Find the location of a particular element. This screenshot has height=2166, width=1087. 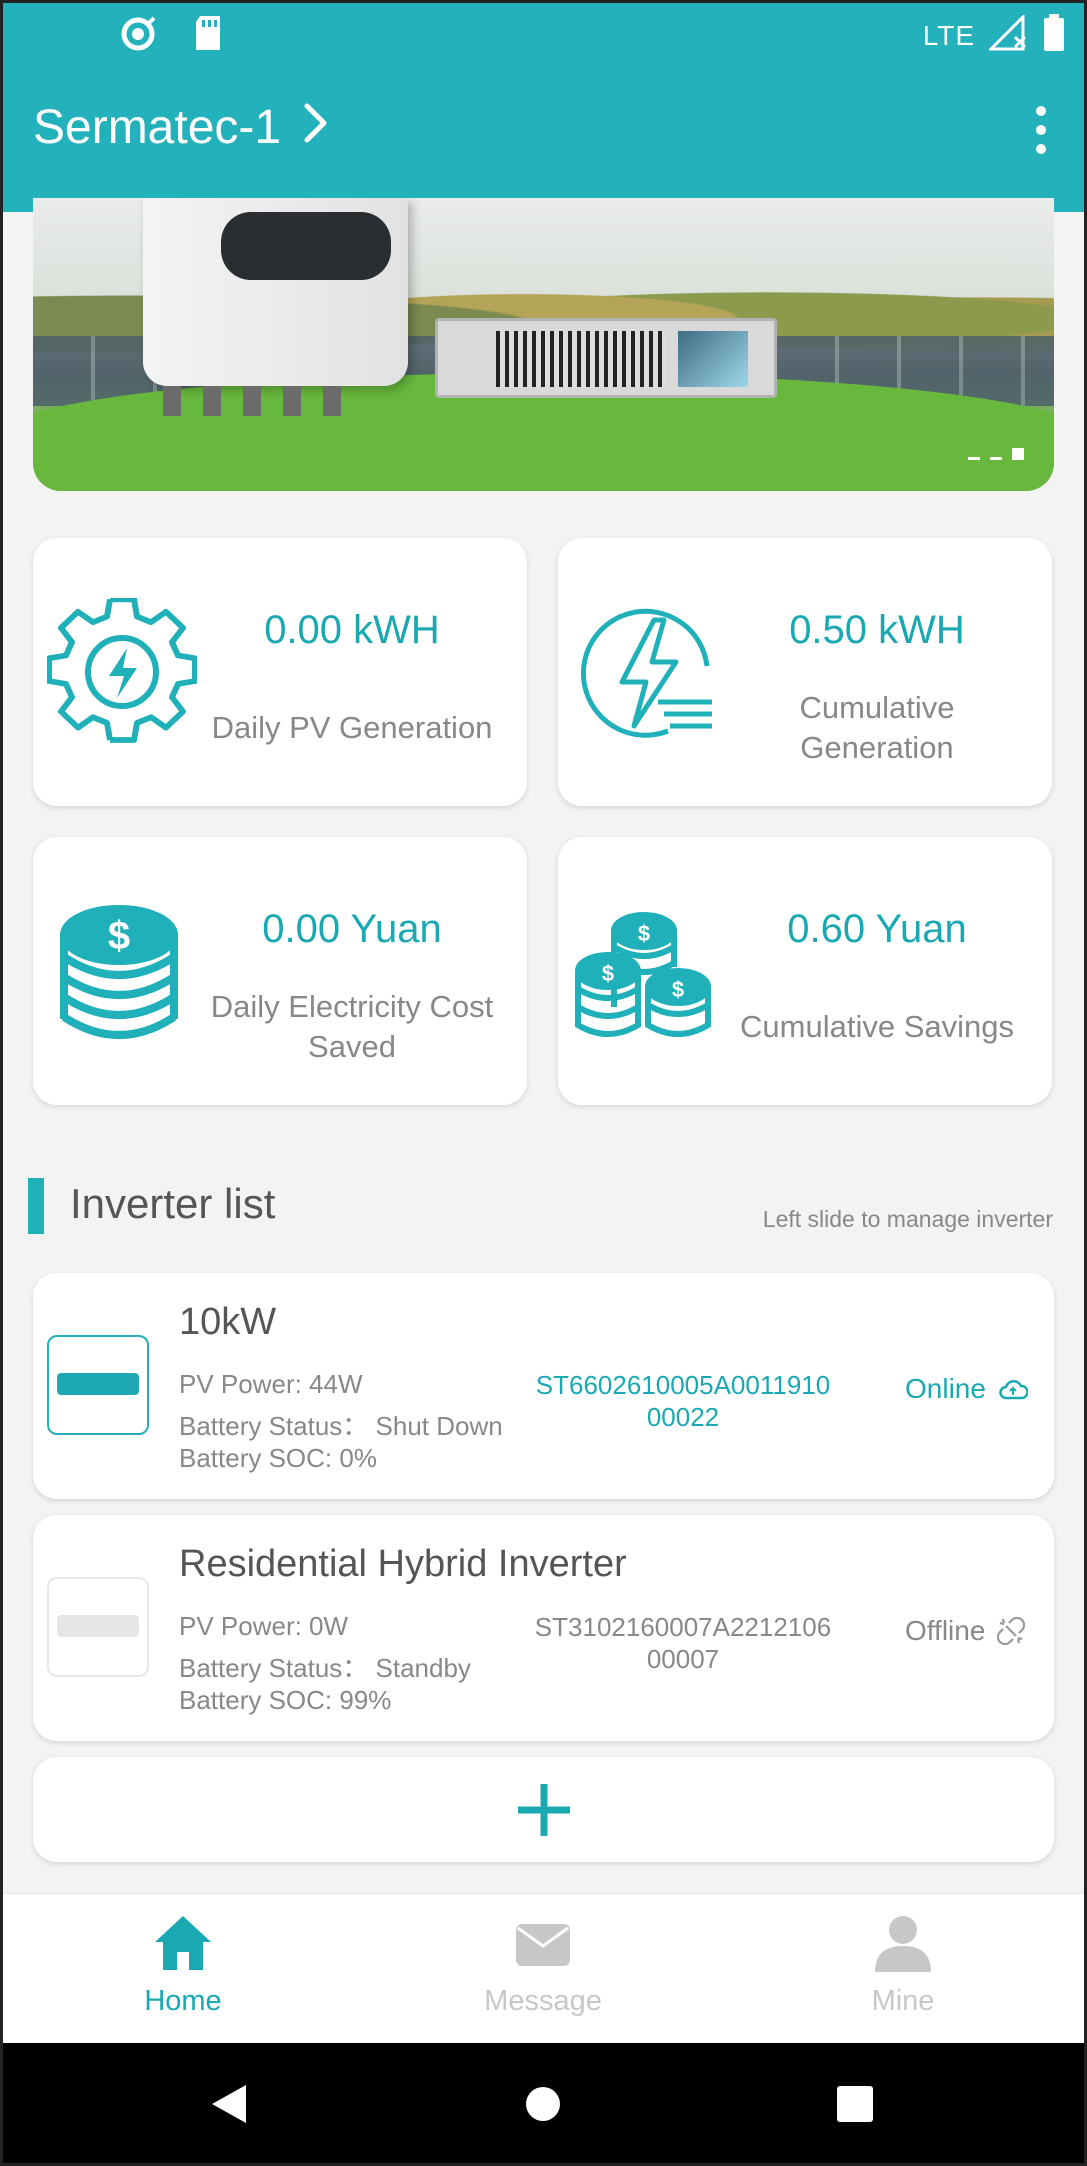

stat-label: Daily Electricity Cost Saved is located at coordinates (352, 1026).